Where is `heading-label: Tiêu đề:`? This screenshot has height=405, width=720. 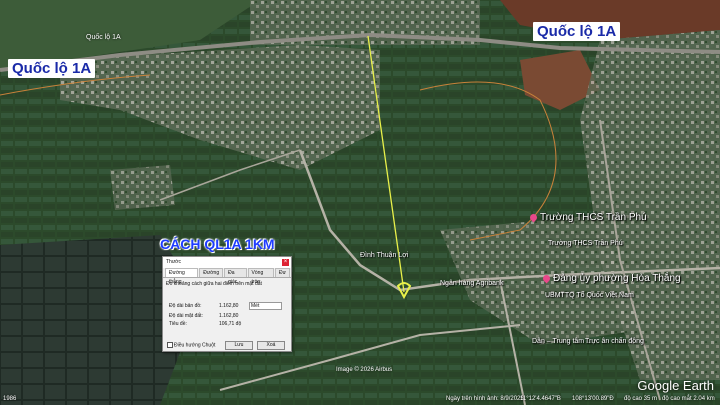 heading-label: Tiêu đề: is located at coordinates (178, 324).